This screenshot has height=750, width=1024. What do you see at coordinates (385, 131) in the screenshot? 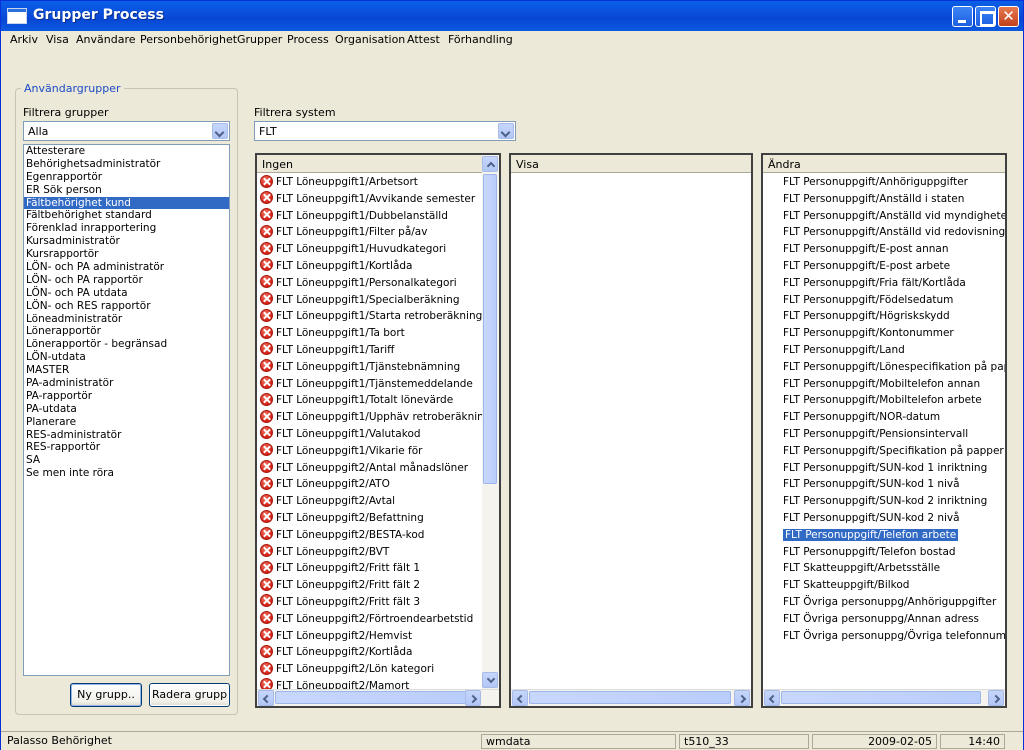
I see `filter-system-select: FLT` at bounding box center [385, 131].